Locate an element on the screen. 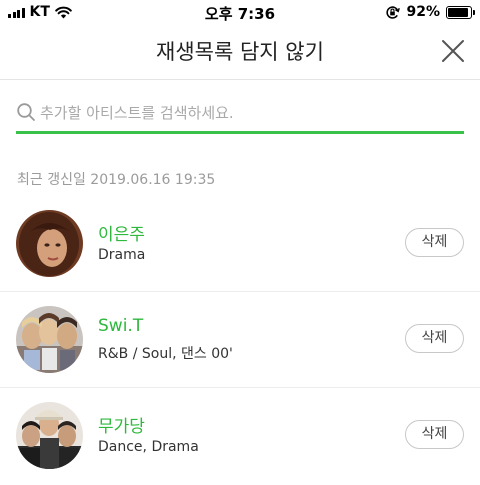  battery-level is located at coordinates (458, 12).